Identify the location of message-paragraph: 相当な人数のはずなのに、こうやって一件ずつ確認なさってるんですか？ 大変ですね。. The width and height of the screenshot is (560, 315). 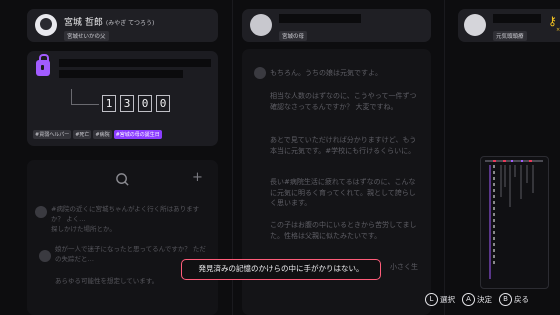
(343, 101).